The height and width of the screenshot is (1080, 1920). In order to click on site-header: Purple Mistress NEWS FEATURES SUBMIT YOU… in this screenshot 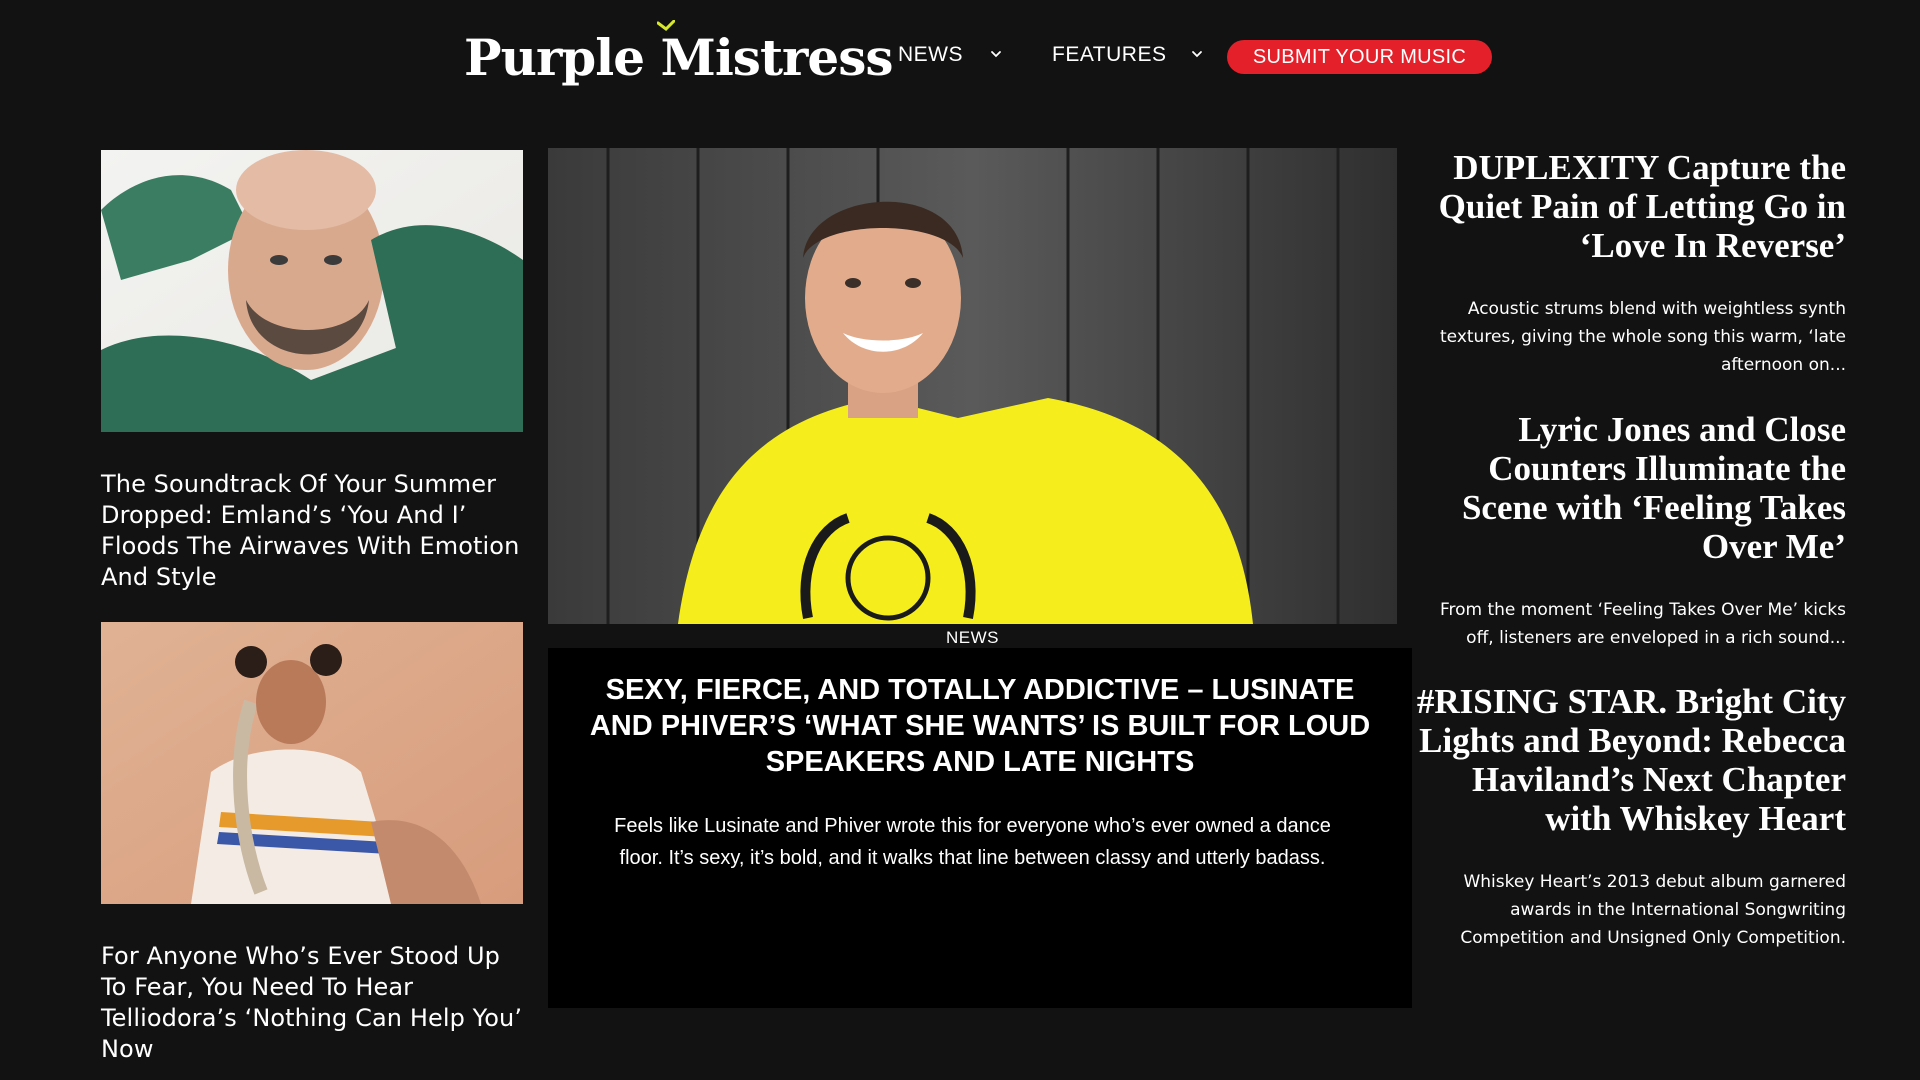, I will do `click(960, 57)`.